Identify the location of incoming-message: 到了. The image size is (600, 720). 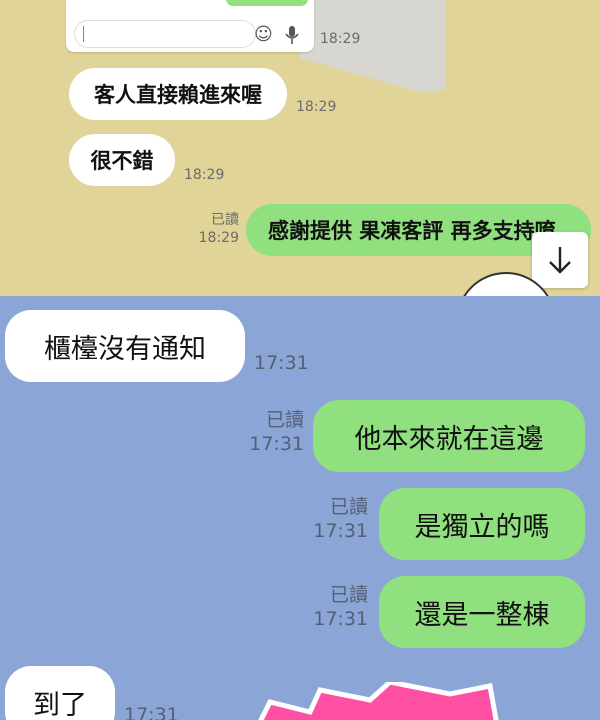
(60, 693).